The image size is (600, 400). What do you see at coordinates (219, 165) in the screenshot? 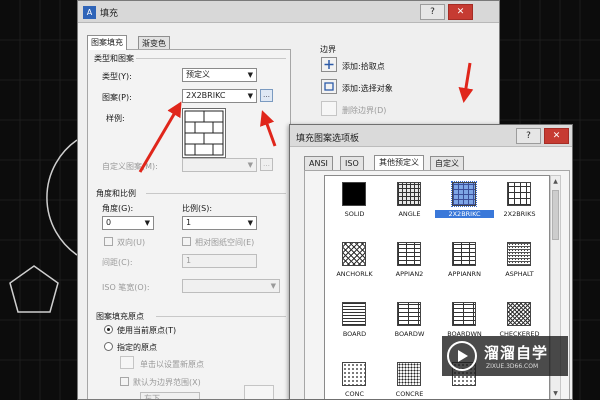
I see `custom-pattern-select: ▼` at bounding box center [219, 165].